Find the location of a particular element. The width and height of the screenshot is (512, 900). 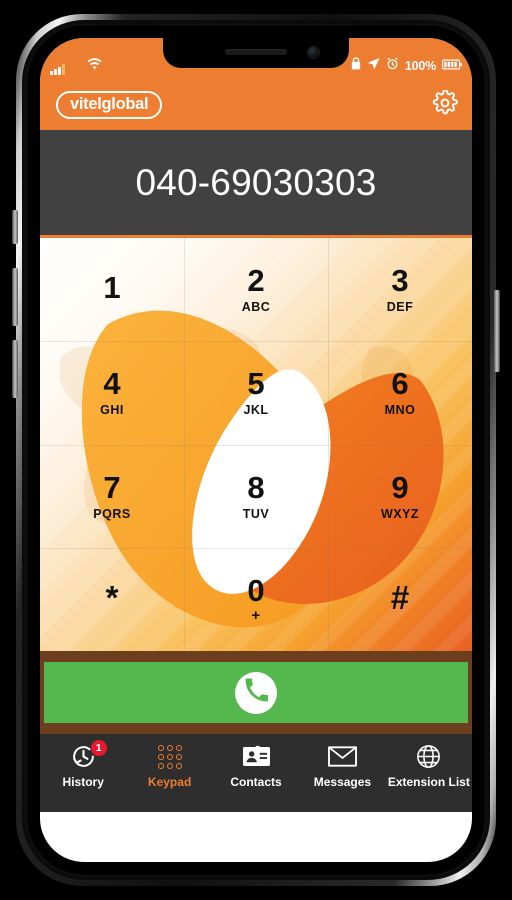

number-display: 040-69030303 is located at coordinates (256, 184).